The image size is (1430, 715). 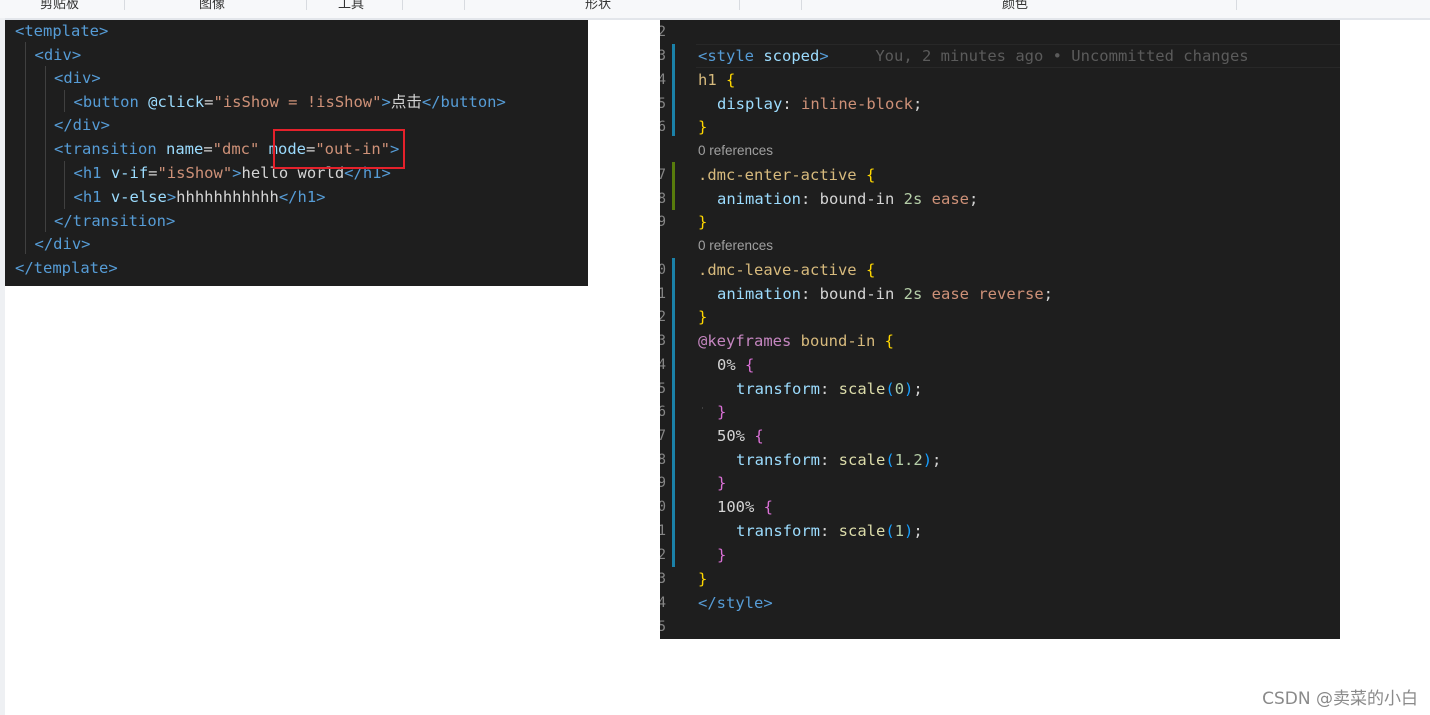 I want to click on code-line: 0% {, so click(x=735, y=365).